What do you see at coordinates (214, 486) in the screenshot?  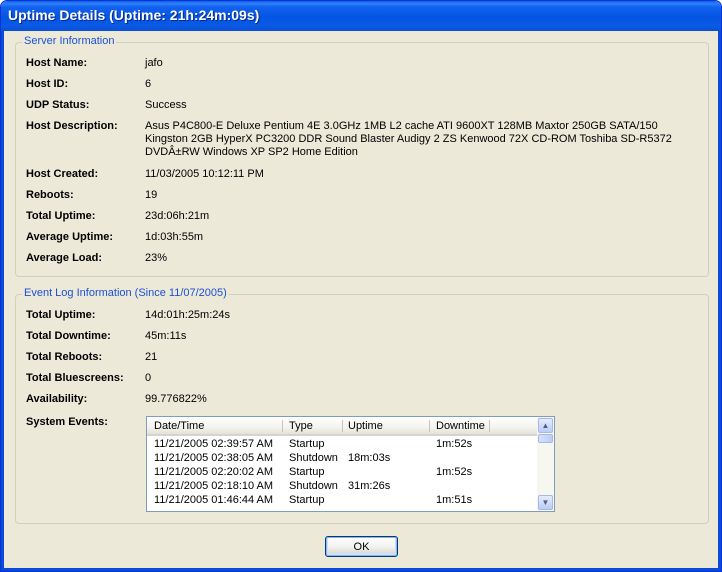 I see `cell-datetime: 11/21/2005 02:18:10 AM` at bounding box center [214, 486].